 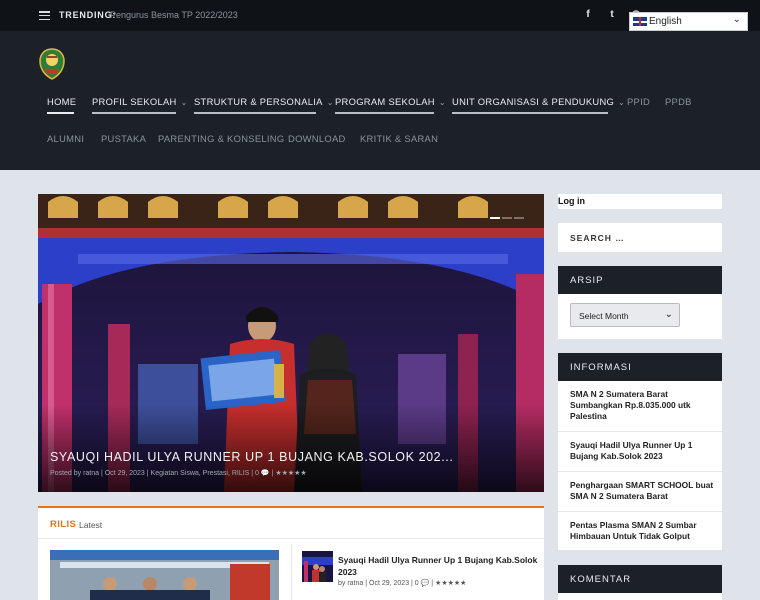 I want to click on login-link: Log in, so click(x=571, y=201).